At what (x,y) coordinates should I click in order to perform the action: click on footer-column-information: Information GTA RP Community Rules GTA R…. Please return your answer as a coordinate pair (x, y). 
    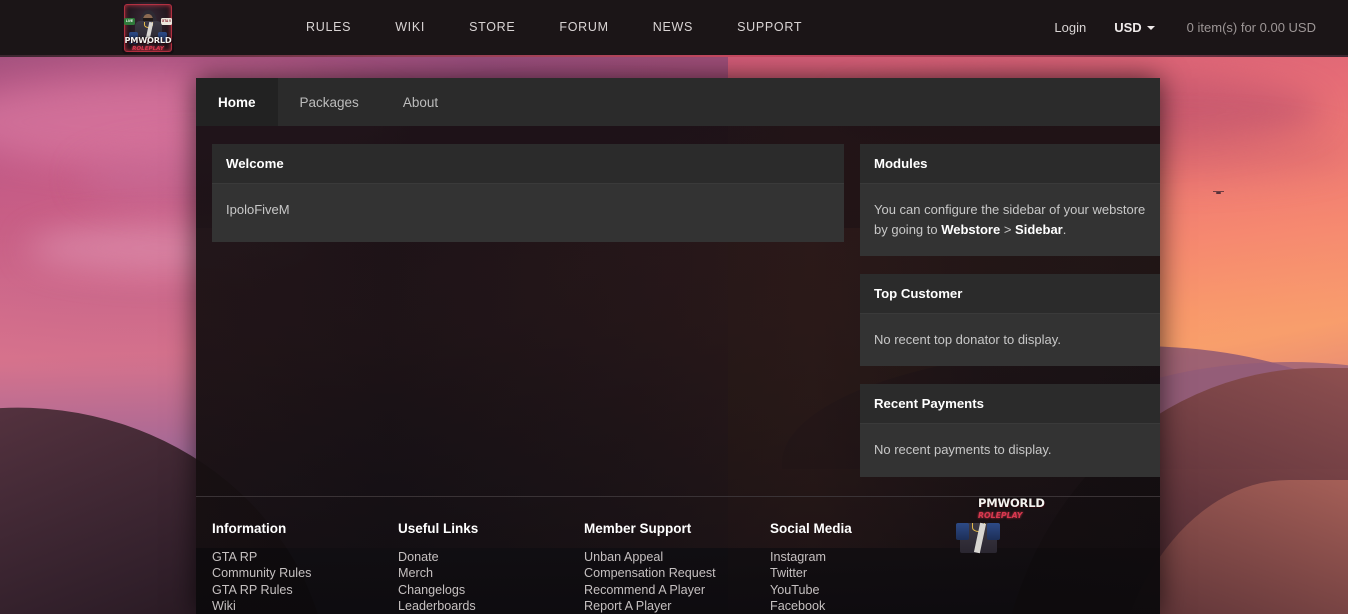
    Looking at the image, I should click on (305, 567).